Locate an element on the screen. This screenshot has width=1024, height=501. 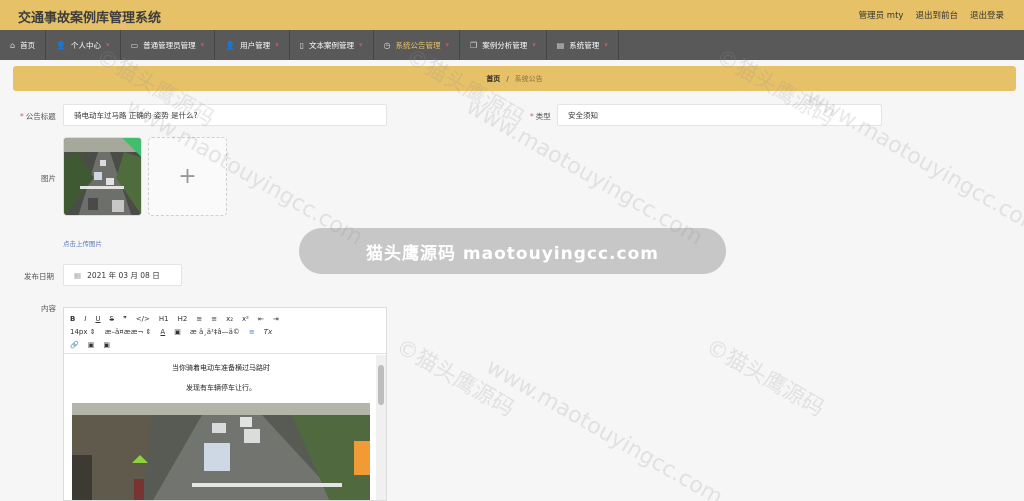
underline-button: U is located at coordinates (97, 319).